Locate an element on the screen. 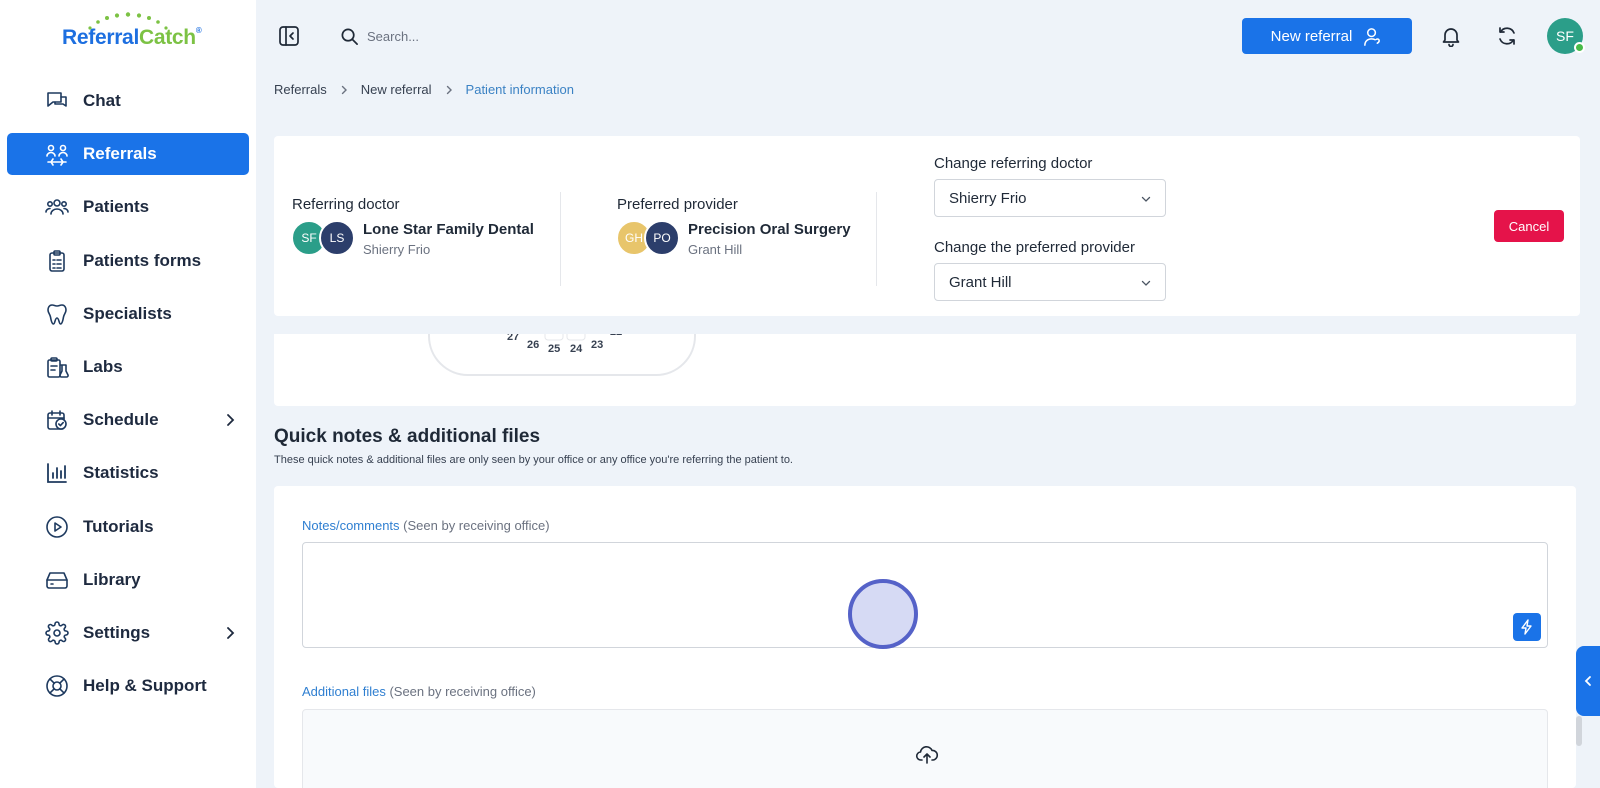  breadcrumb-new-referral: New referral is located at coordinates (396, 89).